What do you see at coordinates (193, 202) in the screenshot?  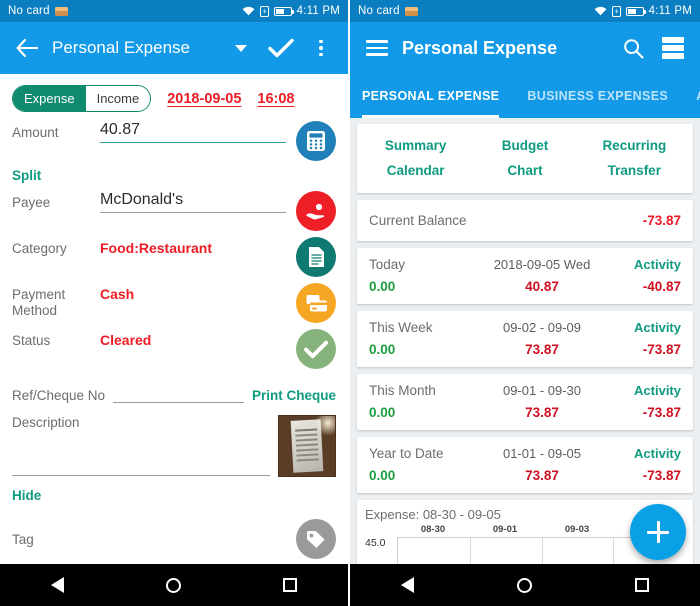 I see `payee-input: McDonald's` at bounding box center [193, 202].